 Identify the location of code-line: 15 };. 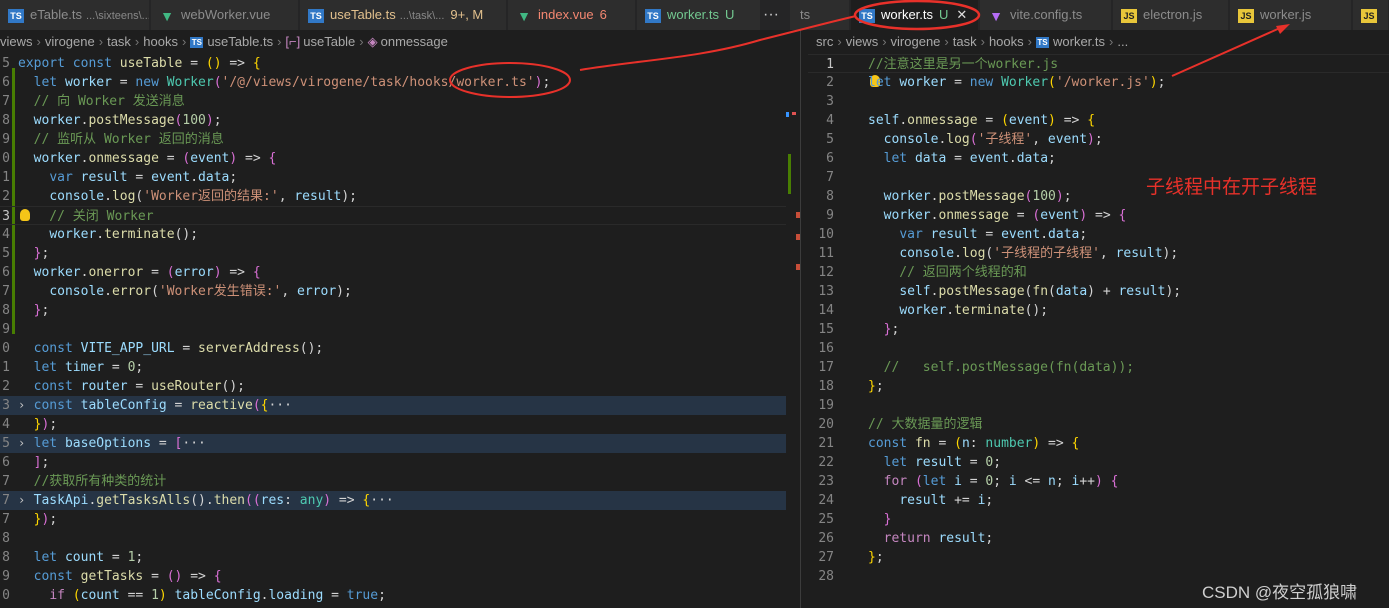
(1098, 329).